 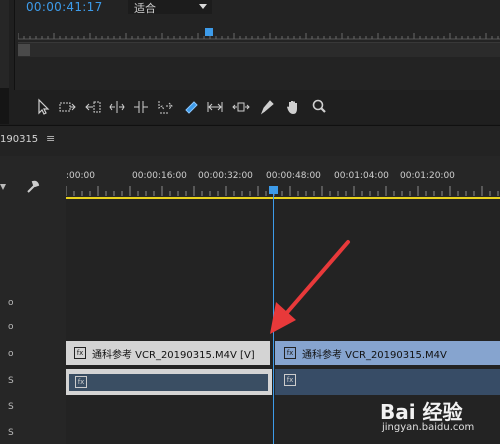 I want to click on ruler-tick-label: 00:01:20:00, so click(x=427, y=176).